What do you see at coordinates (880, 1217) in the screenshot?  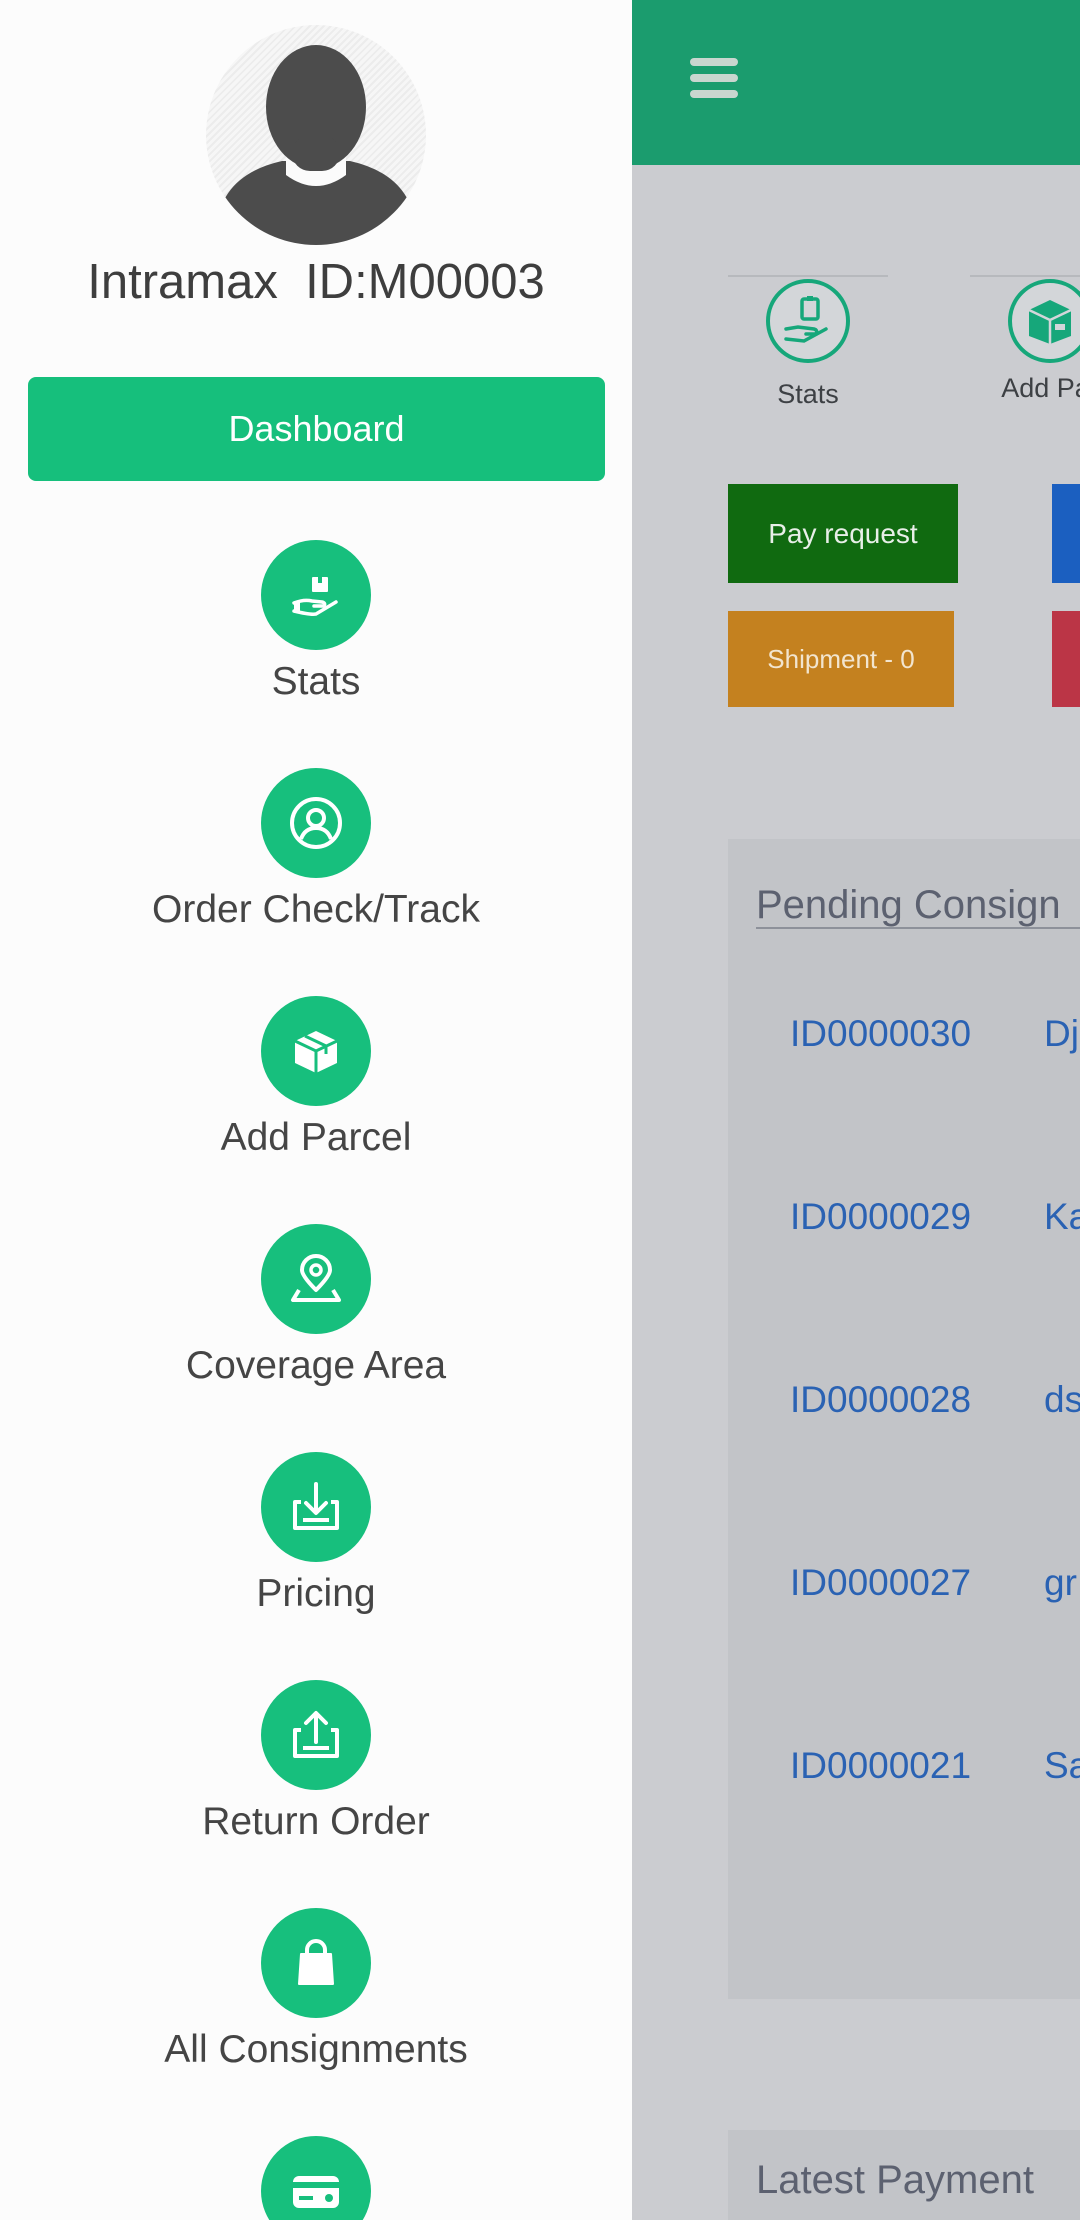 I see `consignment-id: ID0000029` at bounding box center [880, 1217].